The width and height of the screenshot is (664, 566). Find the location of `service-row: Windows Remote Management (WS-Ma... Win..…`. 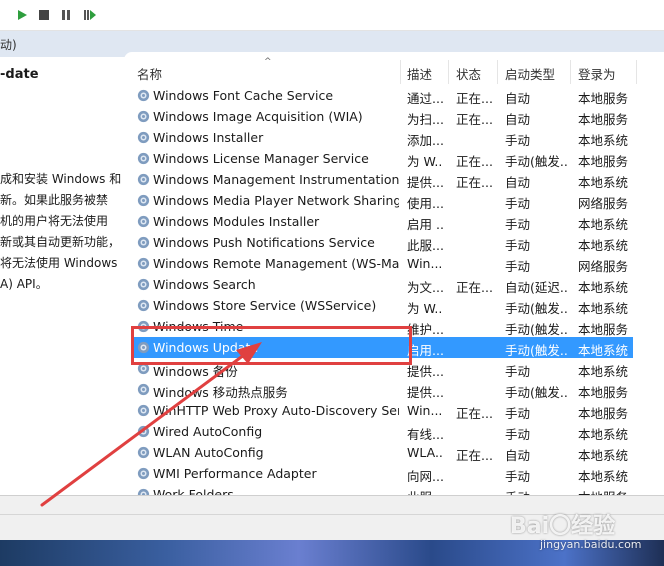

service-row: Windows Remote Management (WS-Ma... Win..… is located at coordinates (394, 263).